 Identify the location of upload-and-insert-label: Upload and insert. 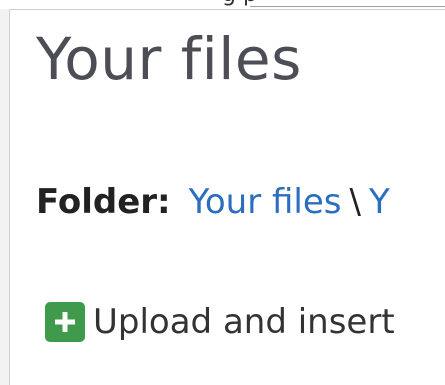
(244, 322).